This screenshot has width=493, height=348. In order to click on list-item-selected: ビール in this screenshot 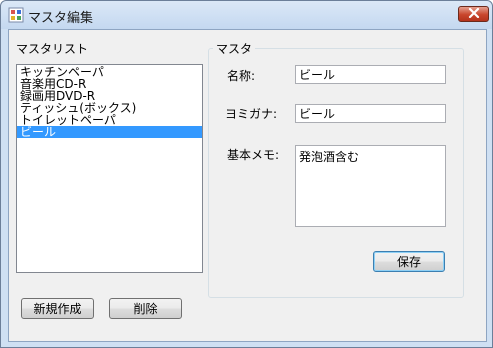, I will do `click(109, 132)`.